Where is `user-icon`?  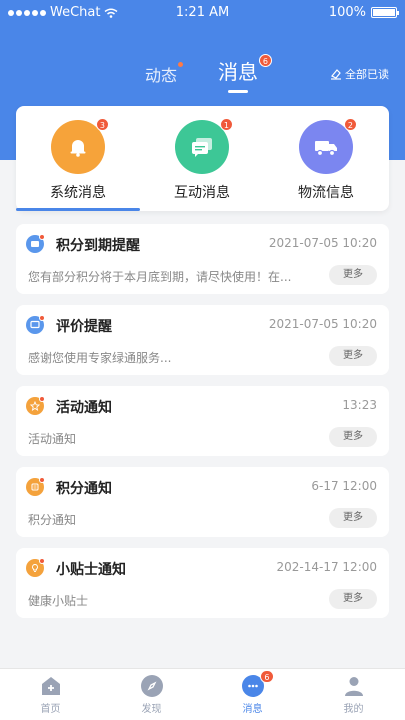 user-icon is located at coordinates (354, 686).